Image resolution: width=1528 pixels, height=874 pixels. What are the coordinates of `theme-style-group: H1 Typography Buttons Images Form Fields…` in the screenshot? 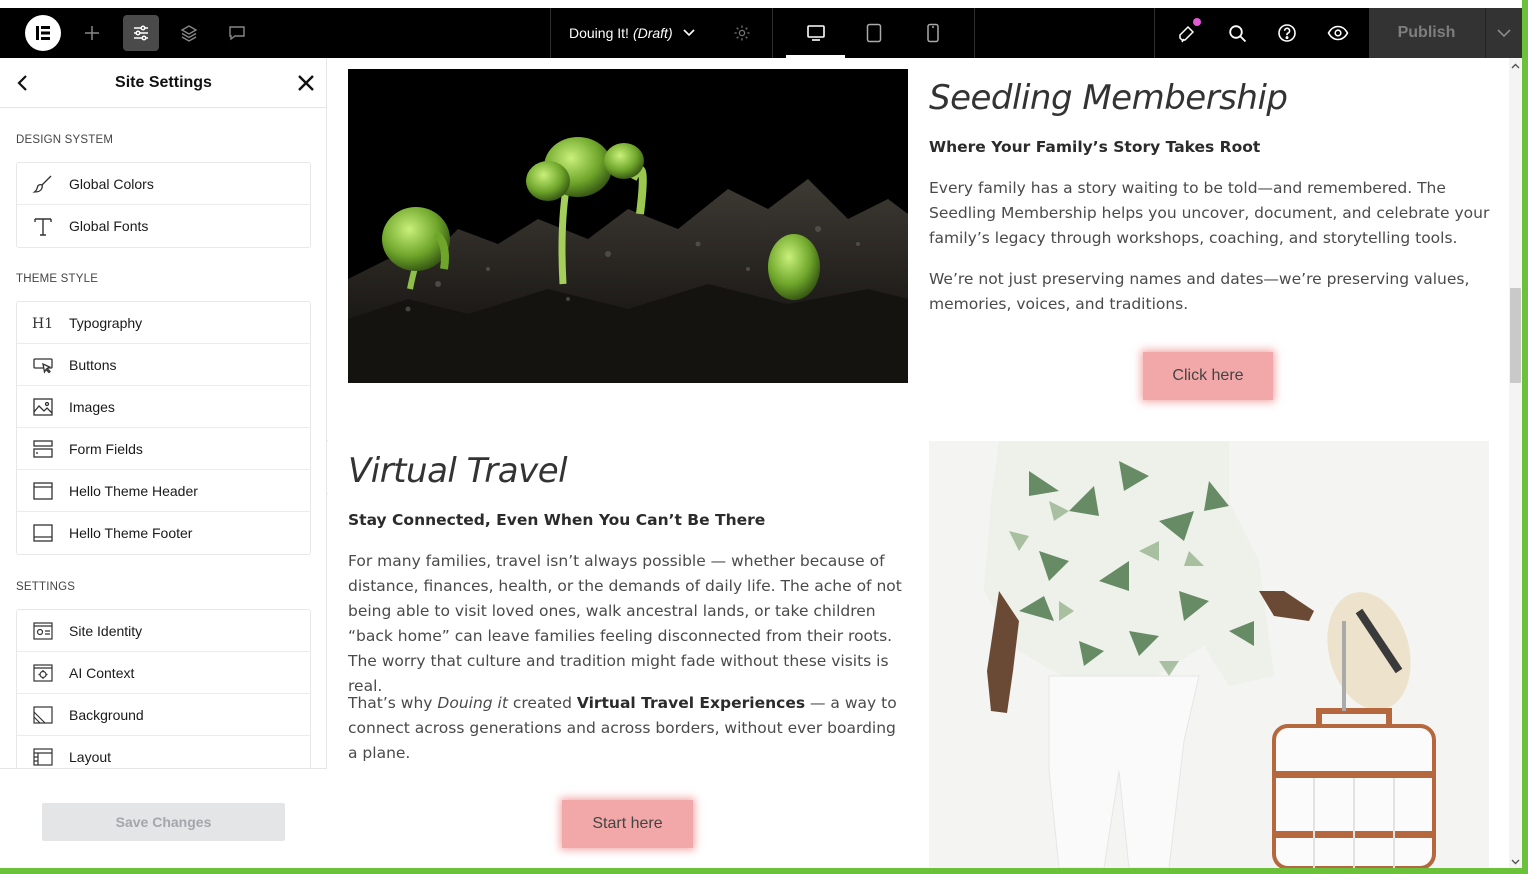 It's located at (163, 428).